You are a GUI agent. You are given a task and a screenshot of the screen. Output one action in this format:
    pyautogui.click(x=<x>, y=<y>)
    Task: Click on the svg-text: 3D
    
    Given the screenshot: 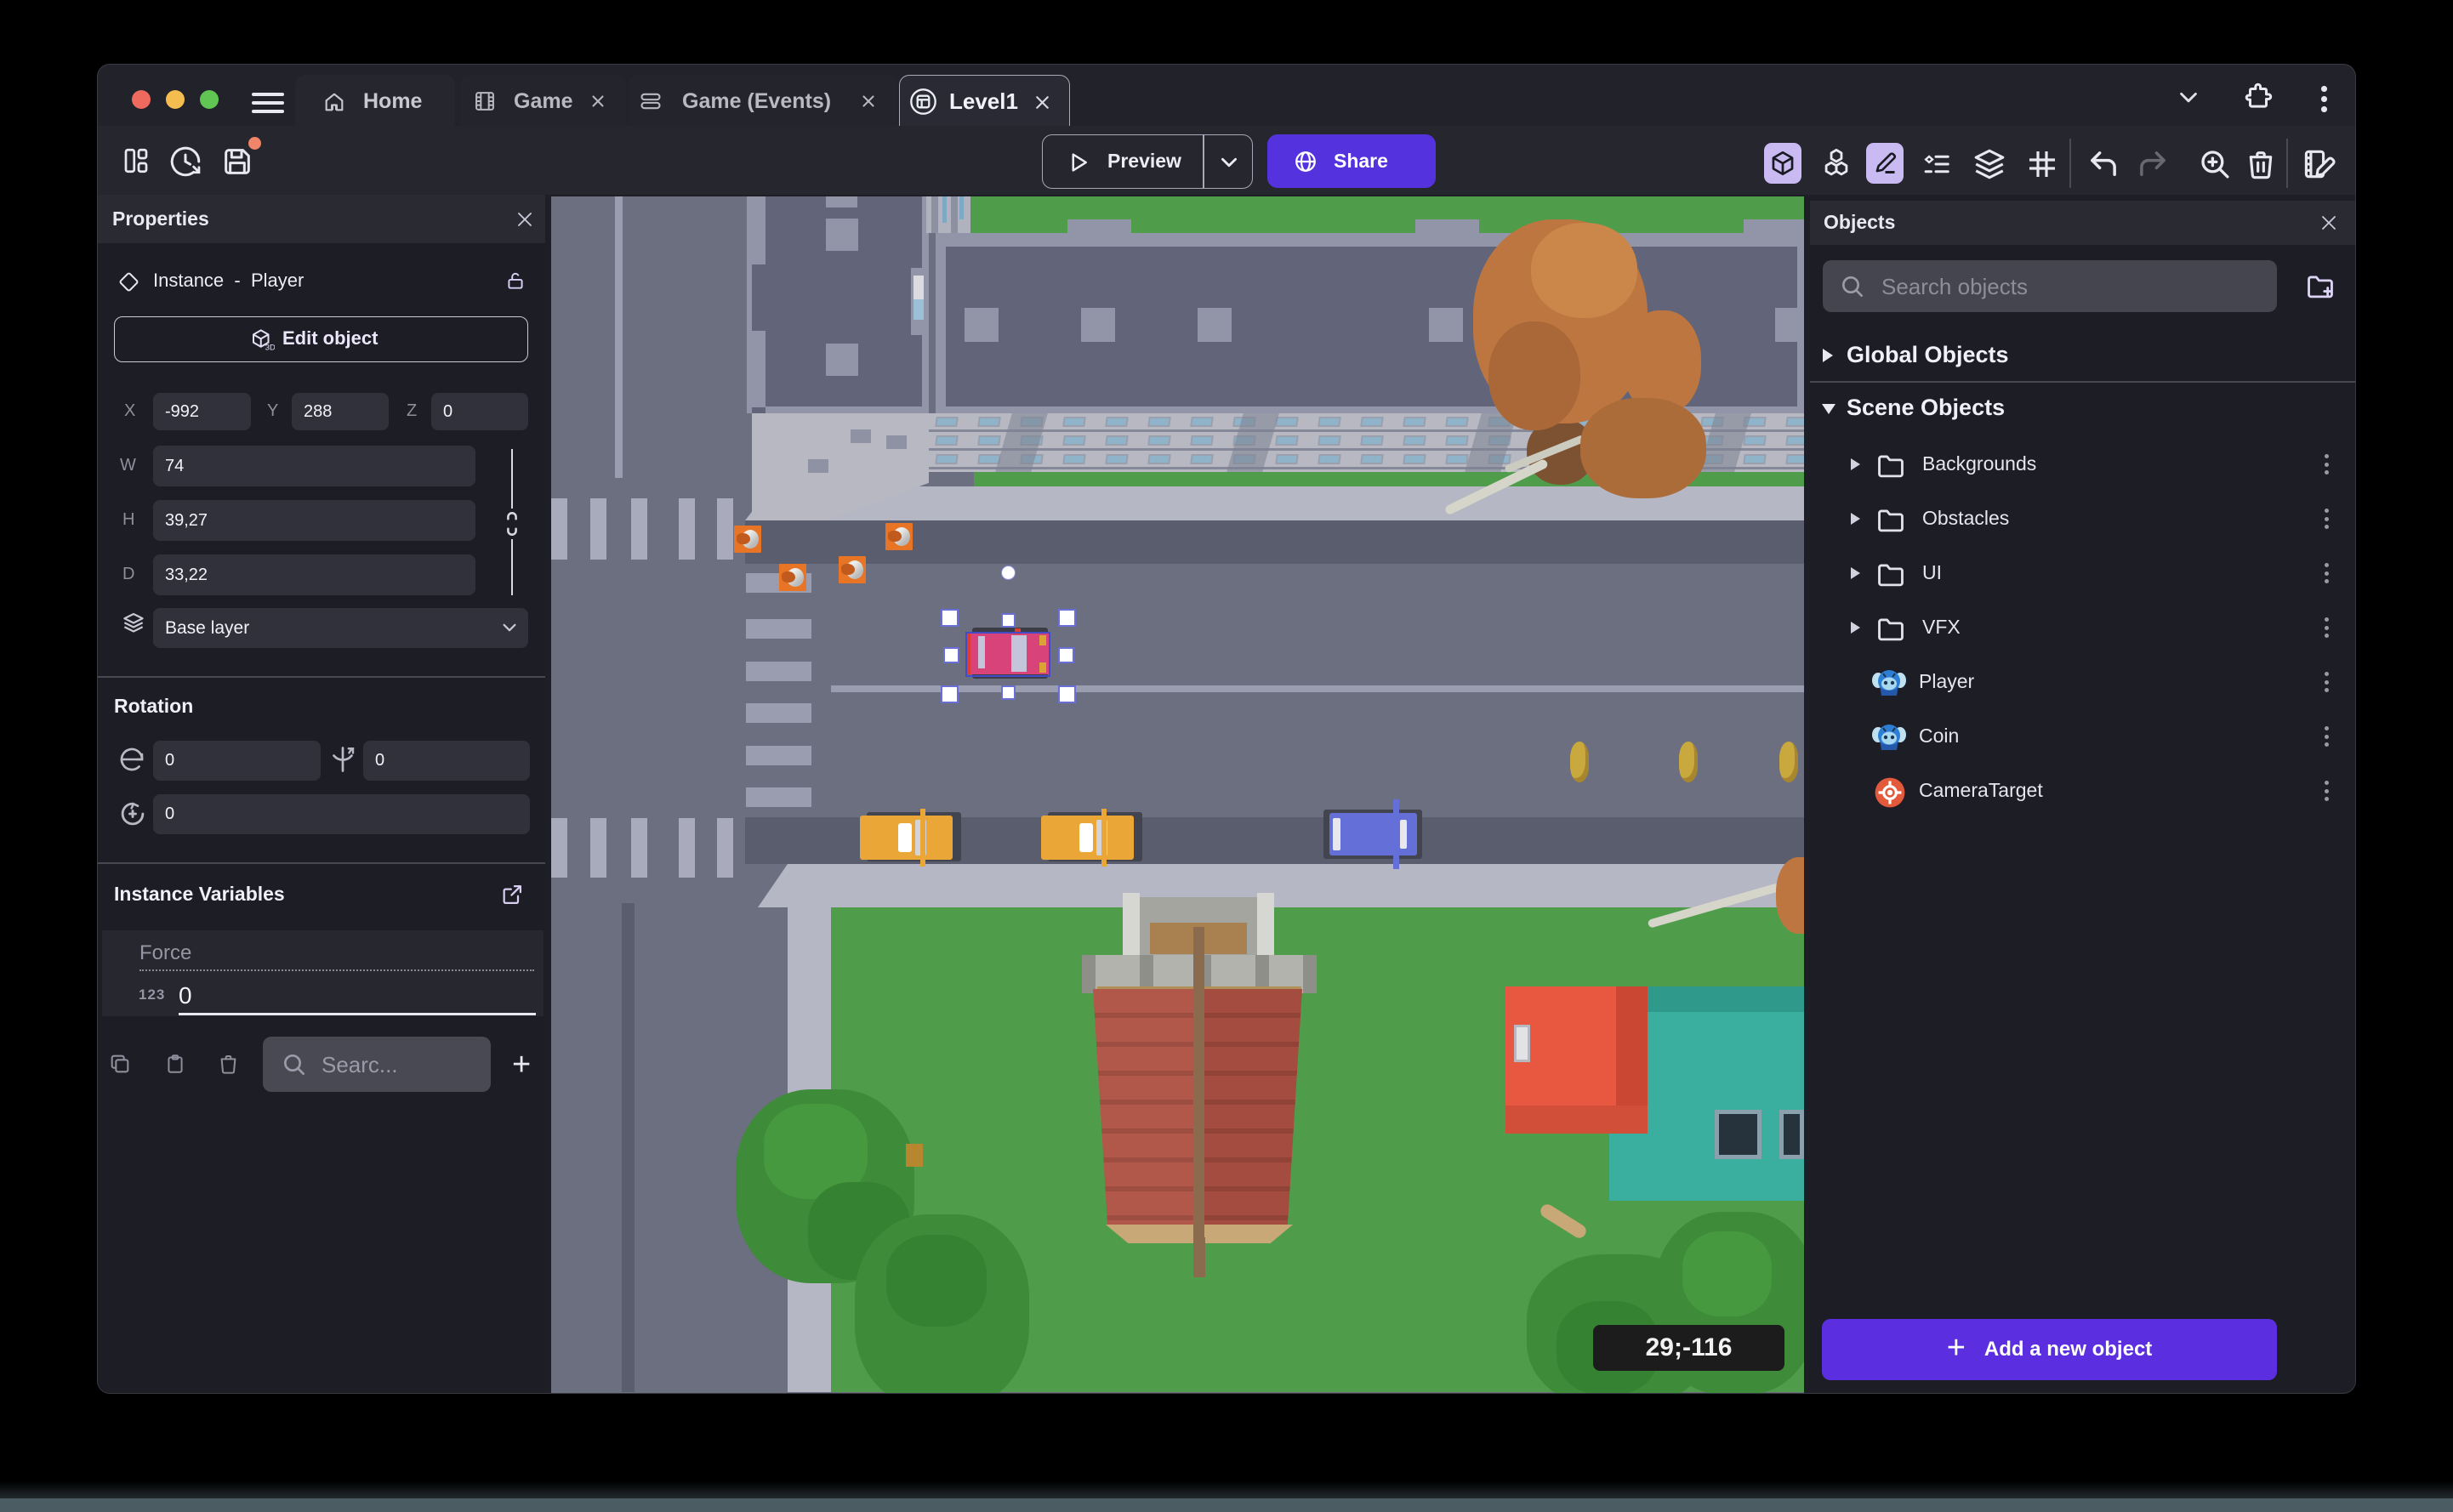 What is the action you would take?
    pyautogui.click(x=270, y=348)
    